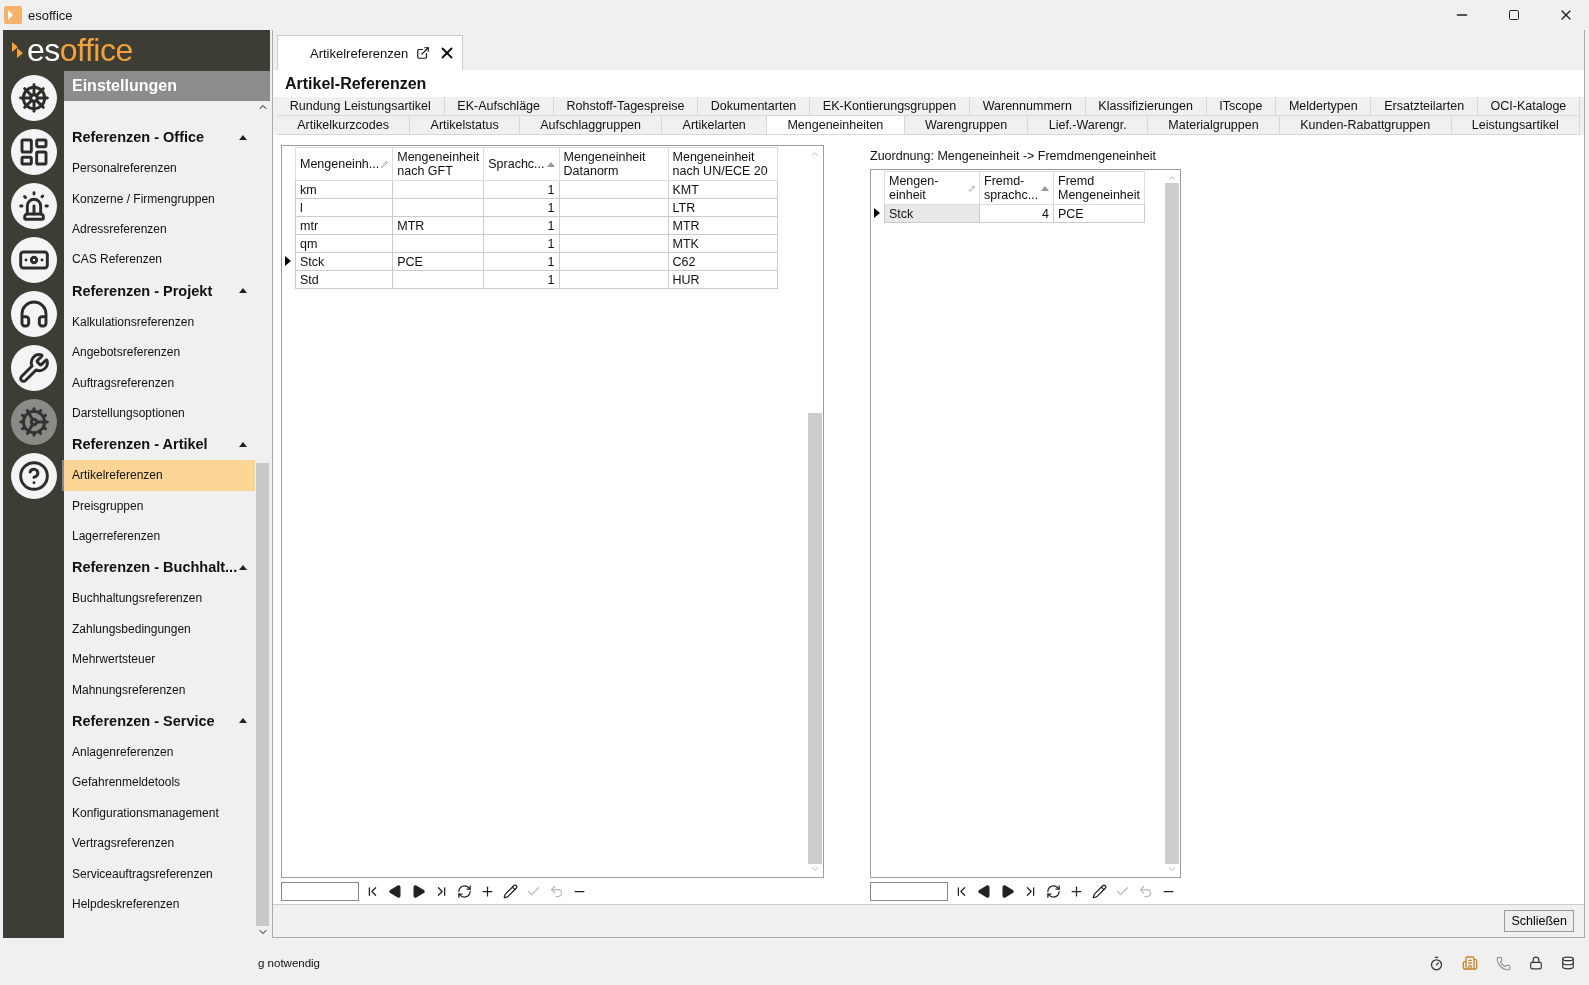  Describe the element at coordinates (1214, 125) in the screenshot. I see `tab: Materialgruppen` at that location.